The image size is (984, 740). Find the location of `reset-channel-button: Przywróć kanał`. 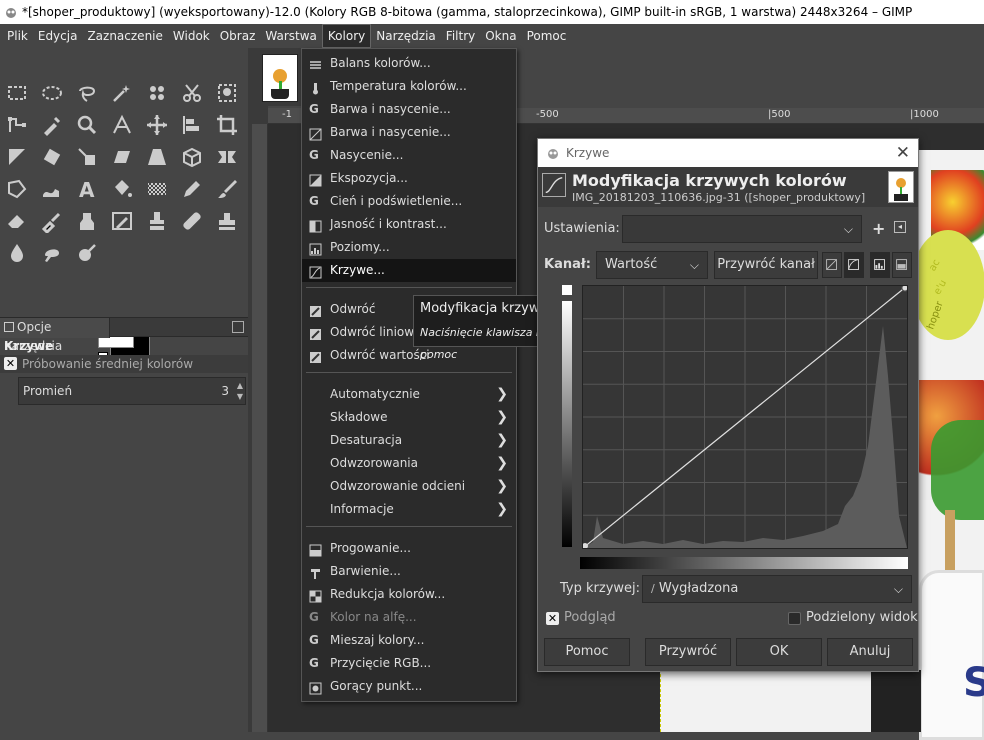

reset-channel-button: Przywróć kanał is located at coordinates (766, 265).